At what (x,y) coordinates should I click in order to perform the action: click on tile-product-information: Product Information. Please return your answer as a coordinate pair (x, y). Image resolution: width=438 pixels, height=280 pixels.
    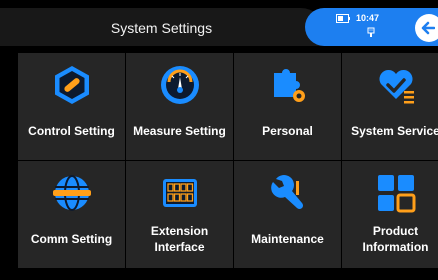
    Looking at the image, I should click on (390, 214).